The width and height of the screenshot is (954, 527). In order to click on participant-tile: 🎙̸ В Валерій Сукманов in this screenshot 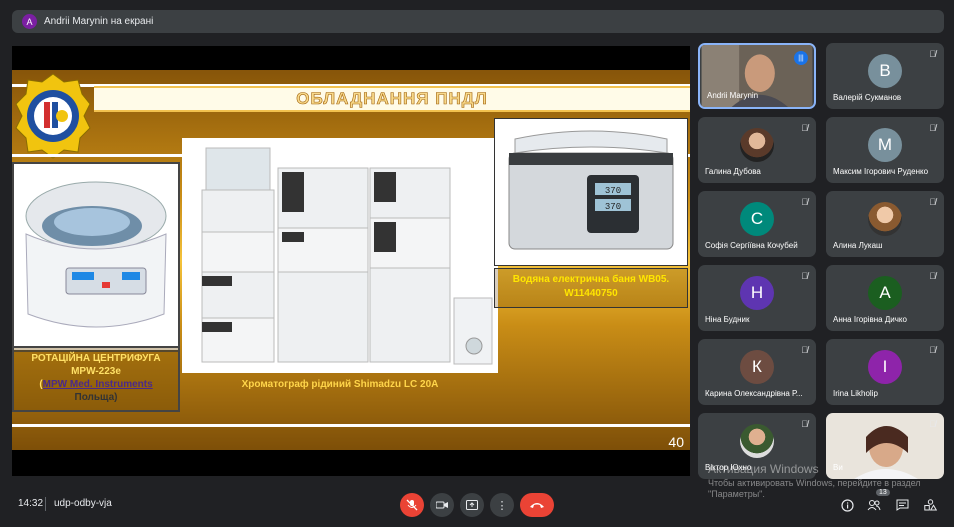, I will do `click(885, 76)`.